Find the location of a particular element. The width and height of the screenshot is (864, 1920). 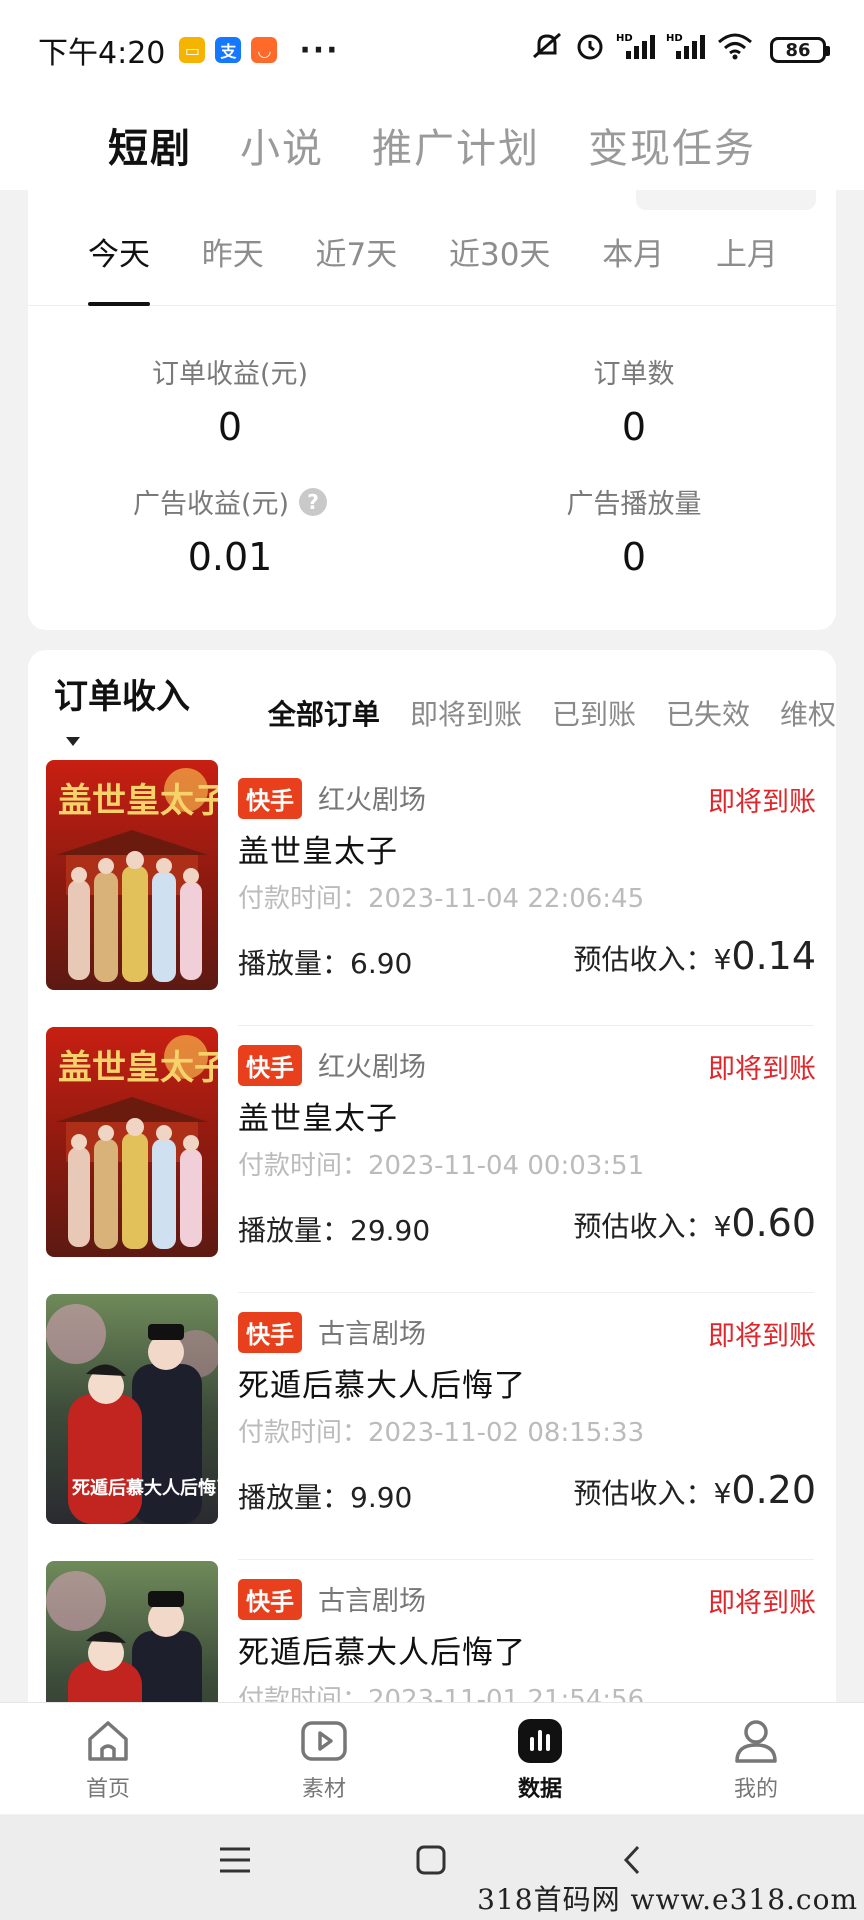

tab-promotion-plan: 推广计划 is located at coordinates (456, 145).